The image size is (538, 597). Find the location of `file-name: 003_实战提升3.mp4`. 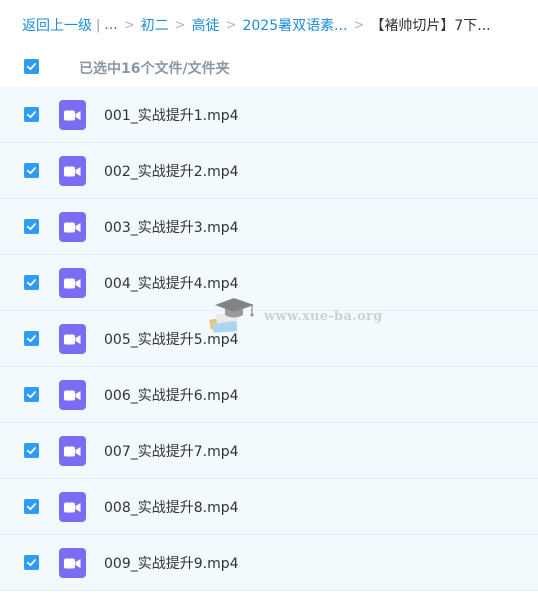

file-name: 003_实战提升3.mp4 is located at coordinates (171, 227).